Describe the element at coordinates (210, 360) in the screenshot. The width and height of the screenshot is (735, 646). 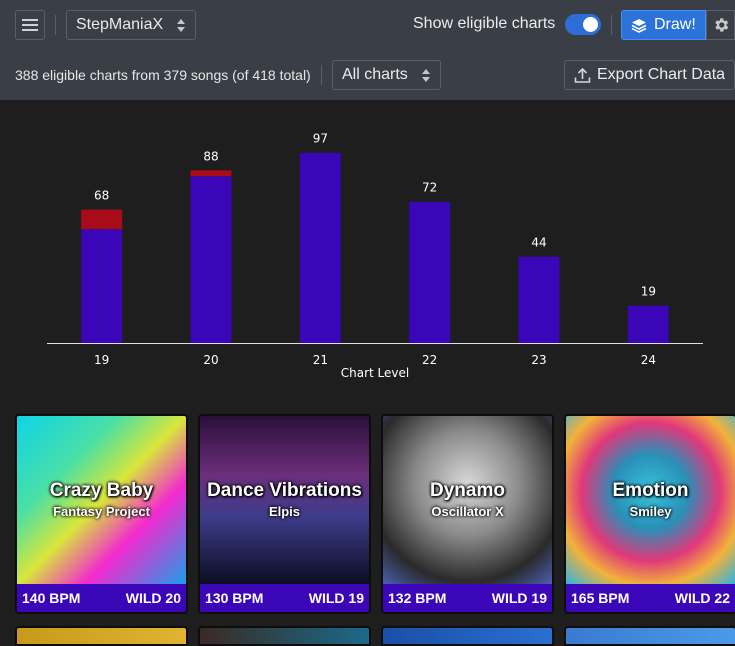
I see `tick-label-20: 20` at that location.